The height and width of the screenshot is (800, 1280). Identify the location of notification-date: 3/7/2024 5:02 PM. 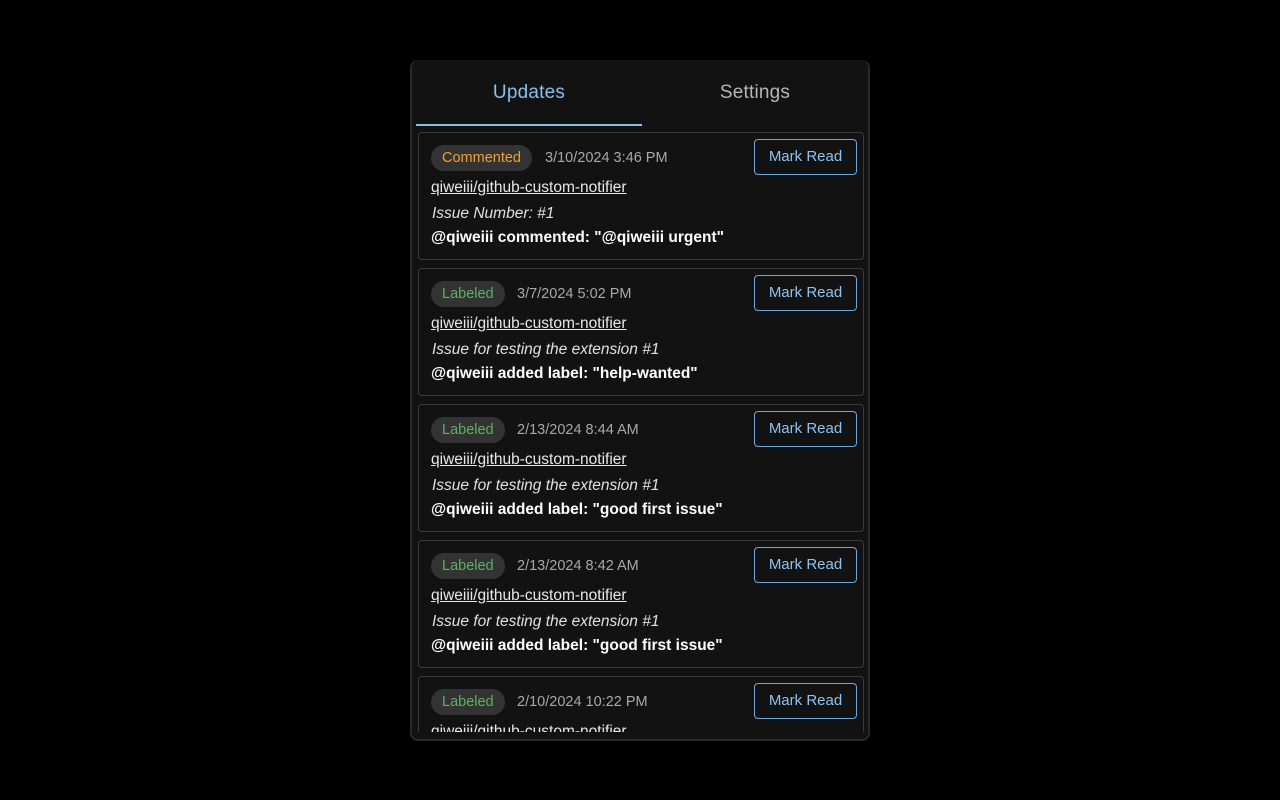
(574, 294).